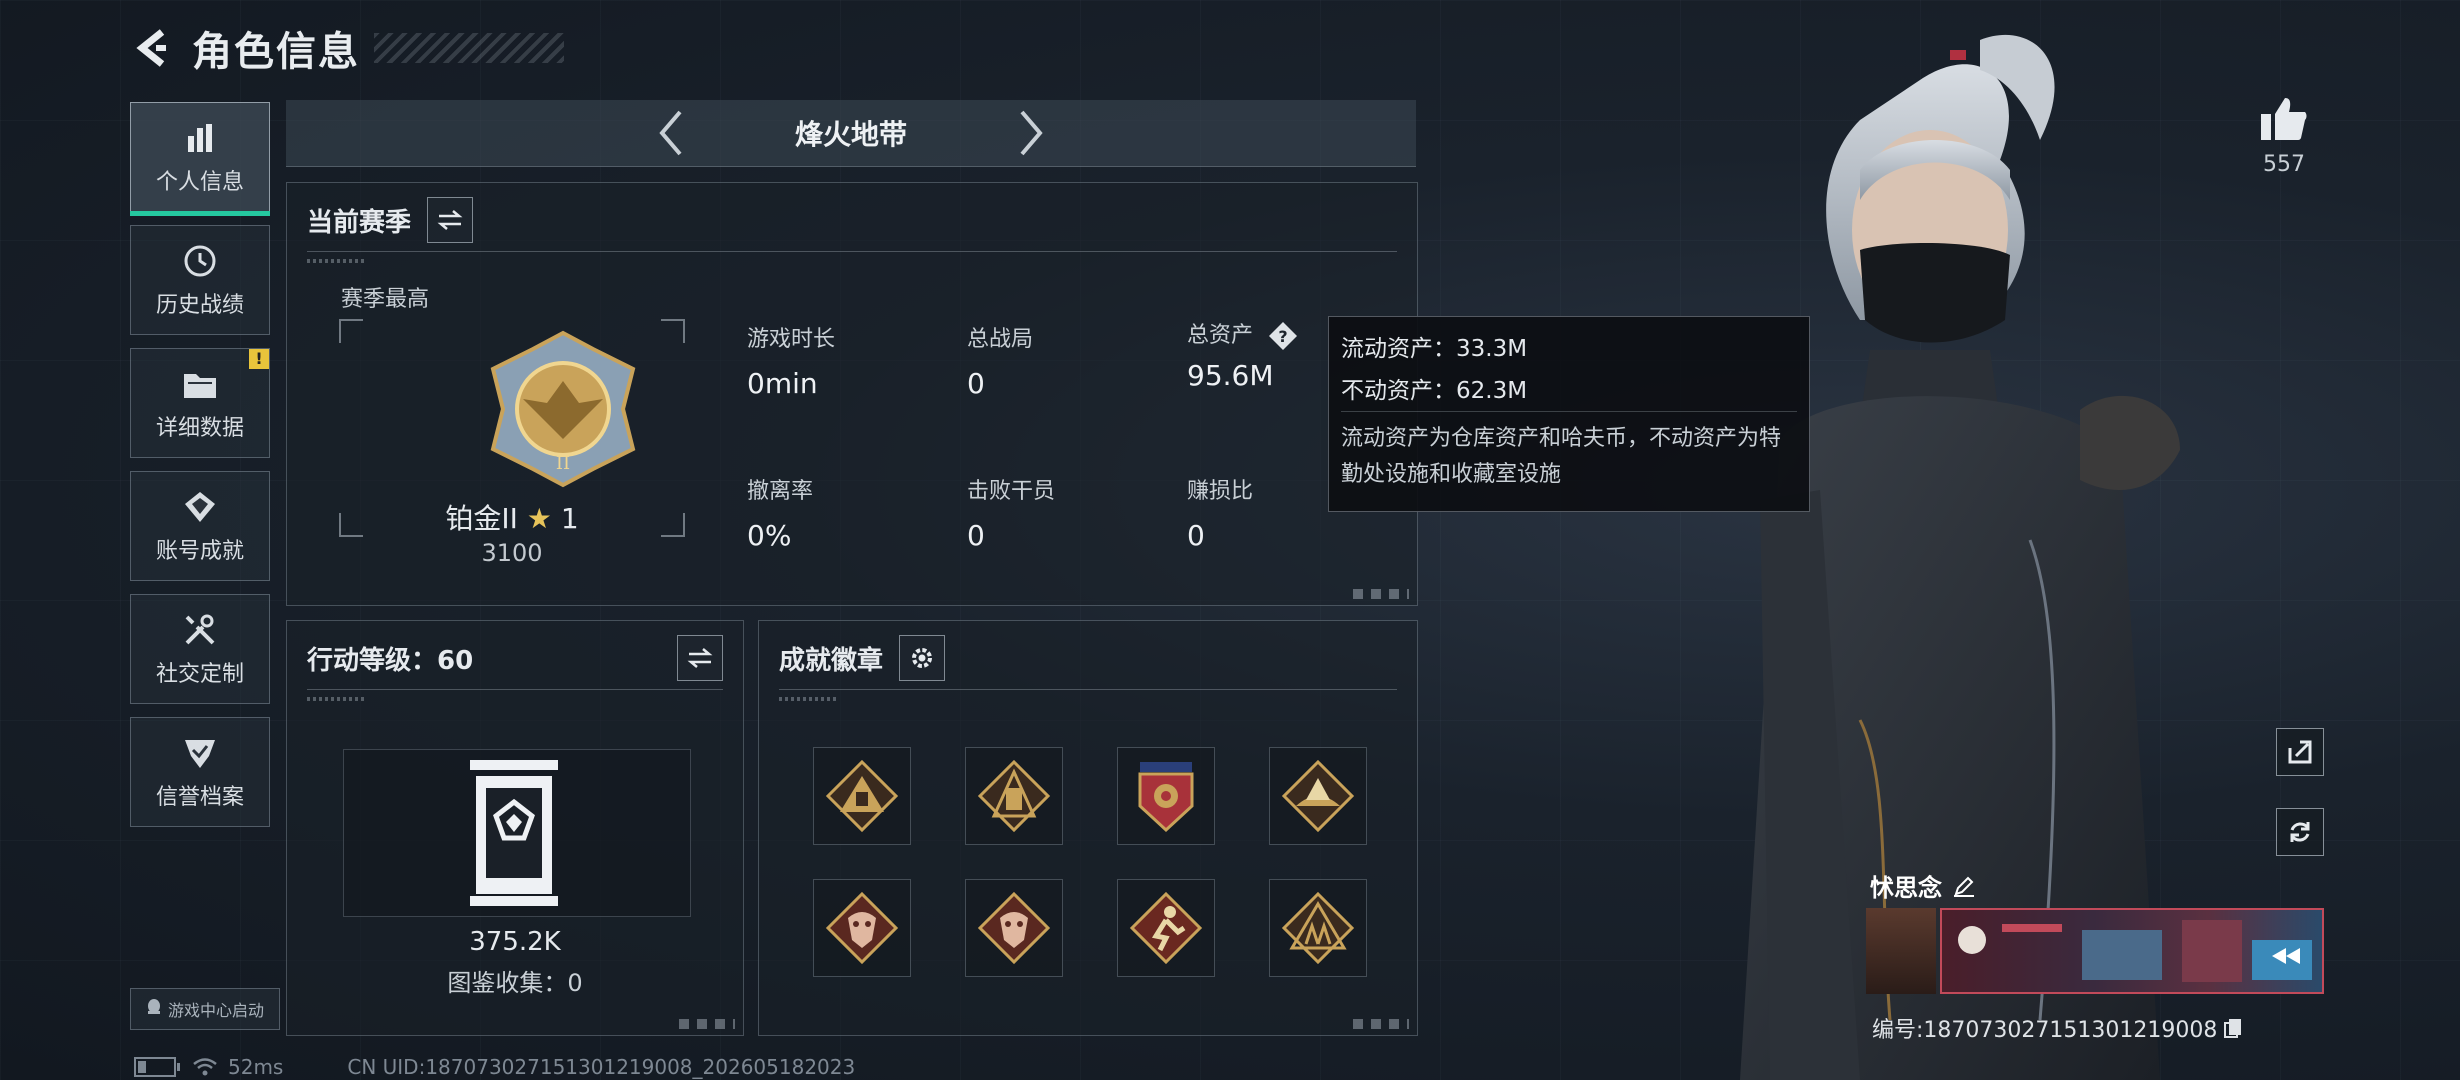 This screenshot has width=2460, height=1080. Describe the element at coordinates (256, 1067) in the screenshot. I see `ping-value: 52ms` at that location.